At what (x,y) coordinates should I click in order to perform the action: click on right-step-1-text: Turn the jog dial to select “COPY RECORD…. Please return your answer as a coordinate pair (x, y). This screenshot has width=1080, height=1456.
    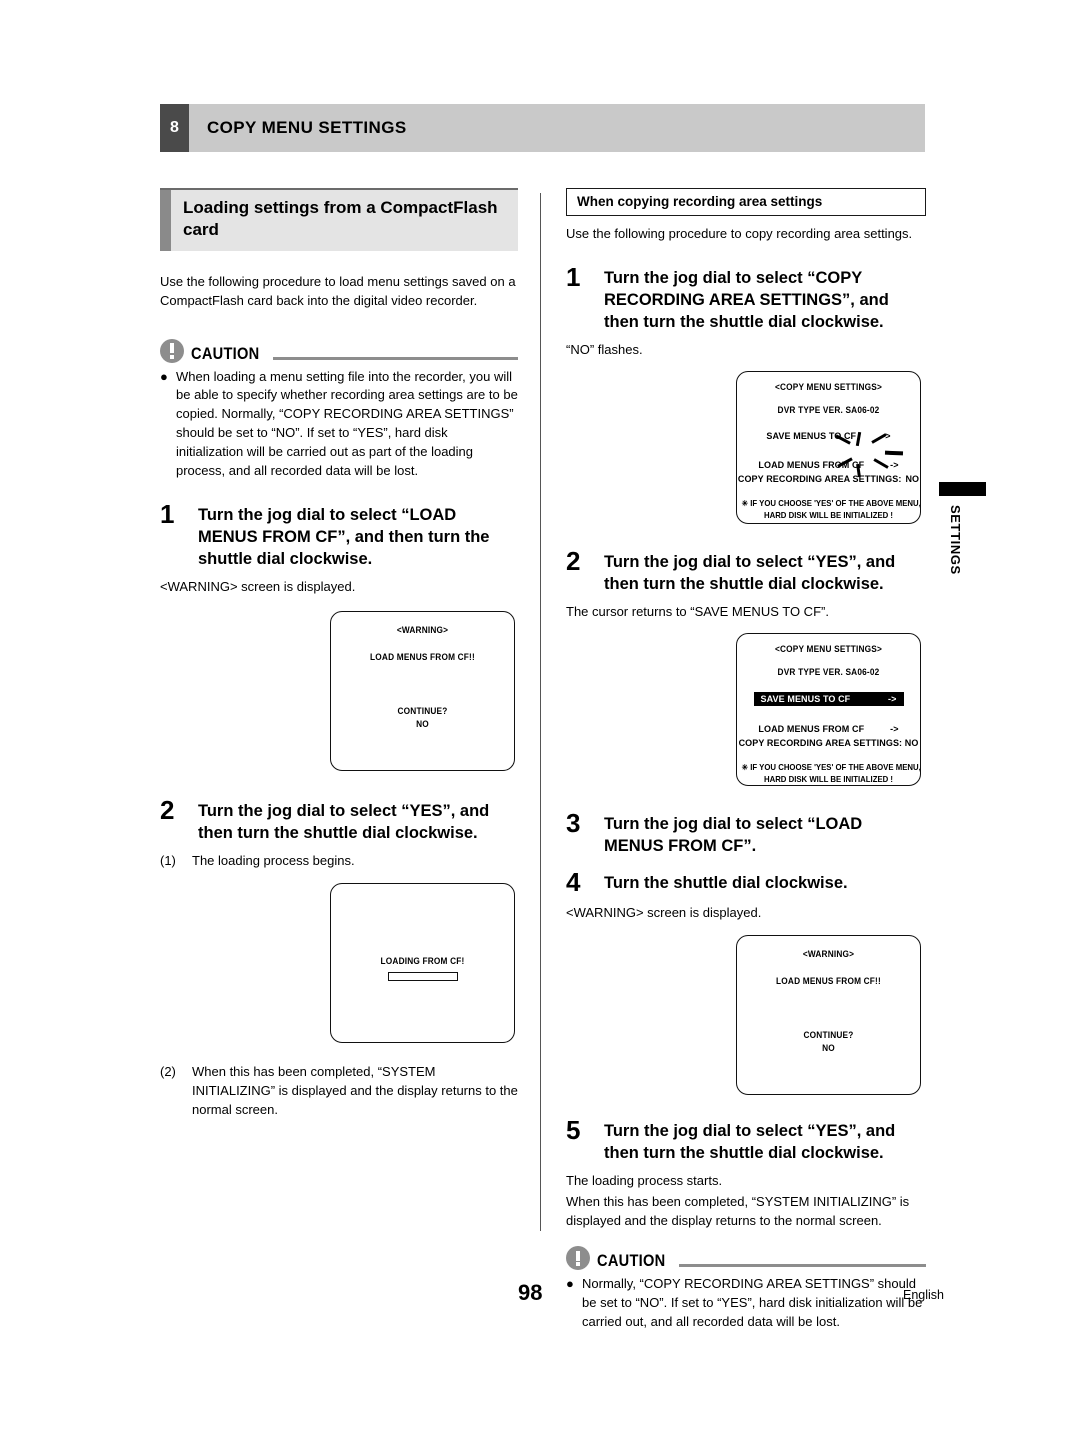
    Looking at the image, I should click on (746, 300).